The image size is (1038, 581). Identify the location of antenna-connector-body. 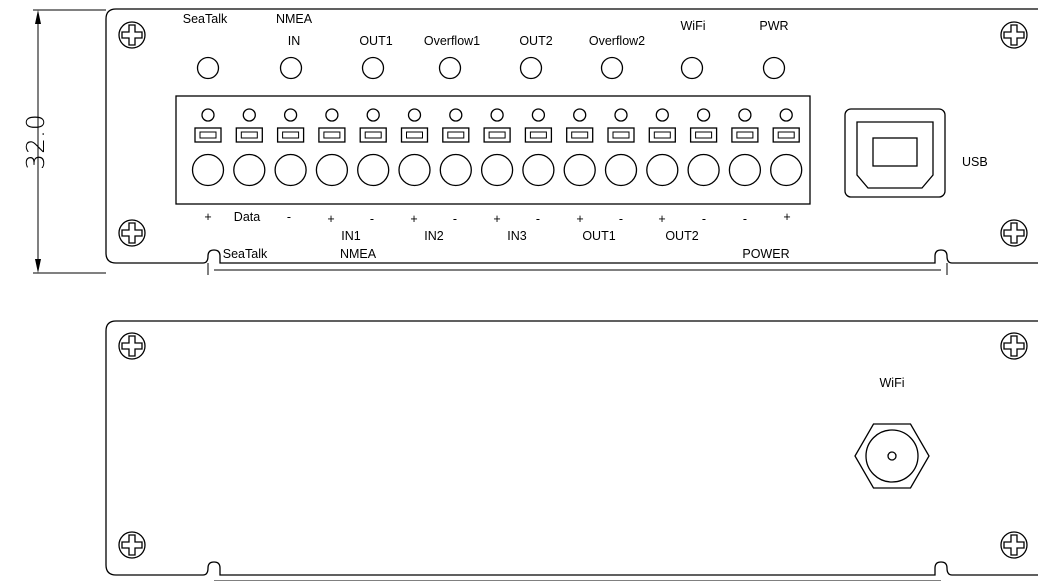
(892, 456).